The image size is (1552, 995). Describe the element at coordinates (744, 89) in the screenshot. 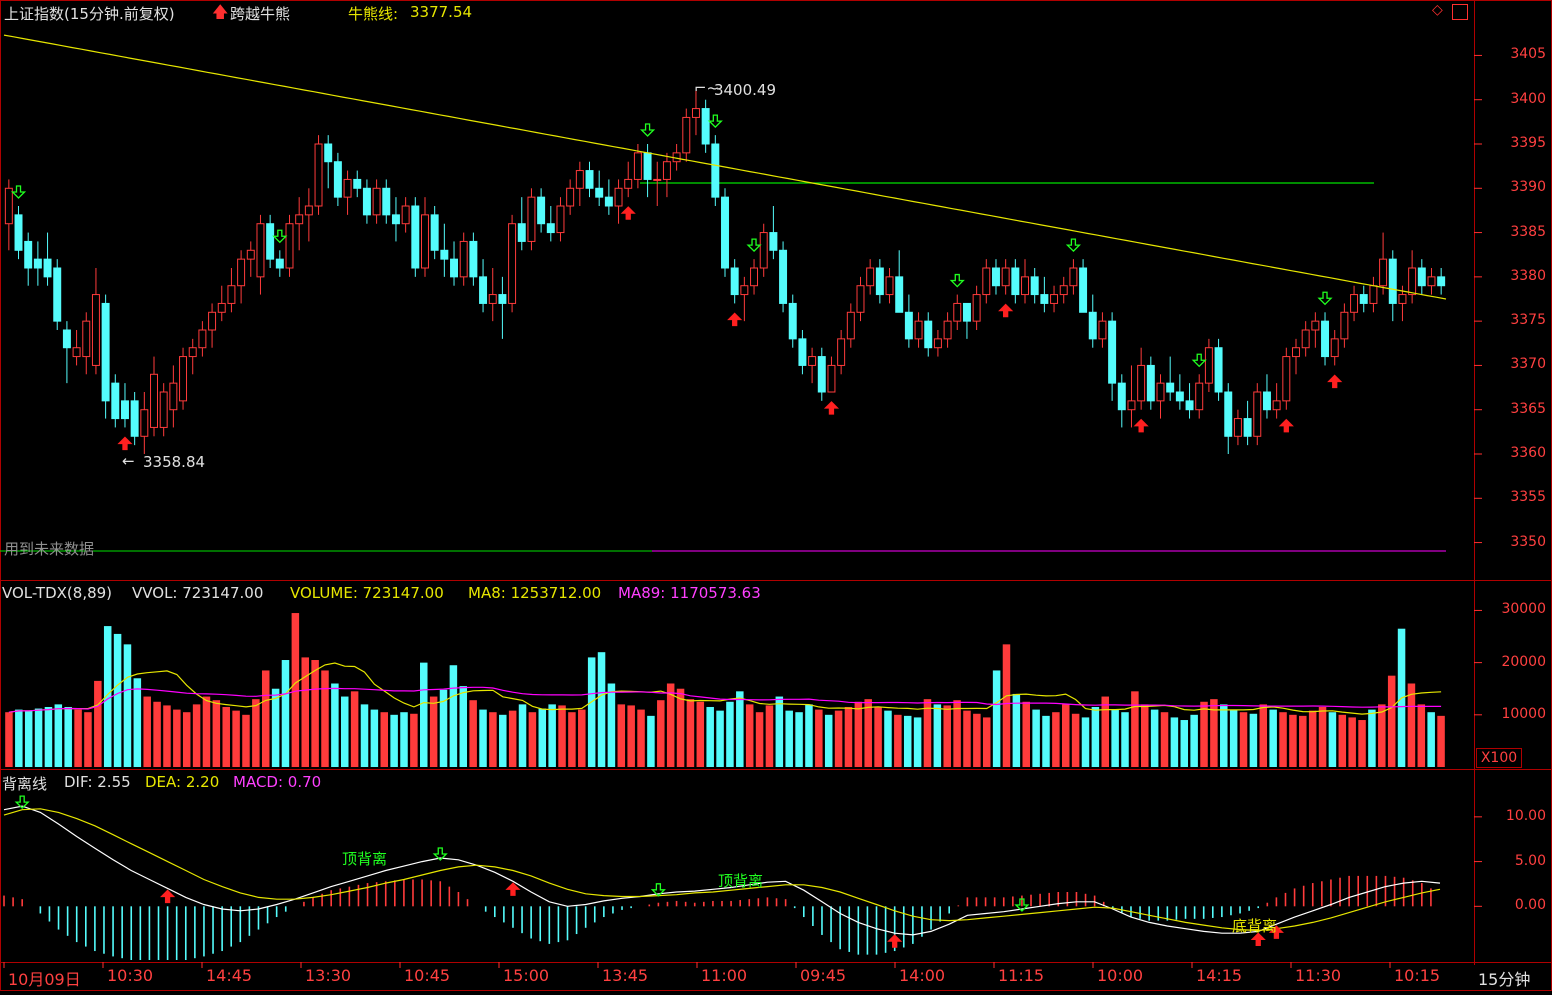

I see `high-price-annotation: 3400.49` at that location.